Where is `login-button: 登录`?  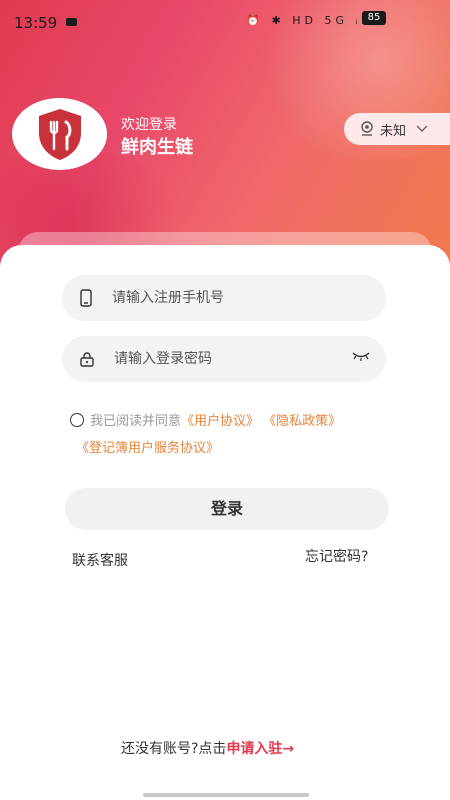
login-button: 登录 is located at coordinates (227, 509).